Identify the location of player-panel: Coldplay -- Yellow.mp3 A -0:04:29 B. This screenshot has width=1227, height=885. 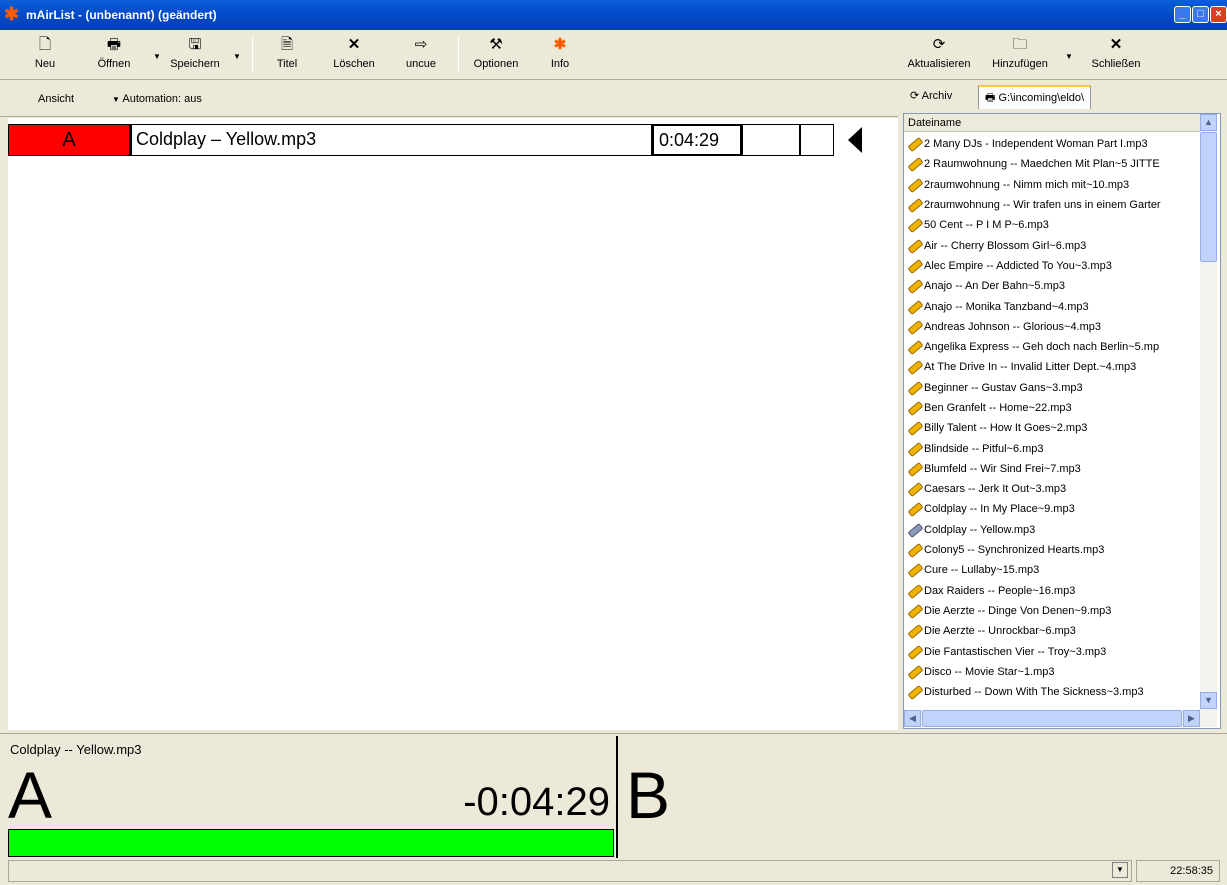
(613, 795).